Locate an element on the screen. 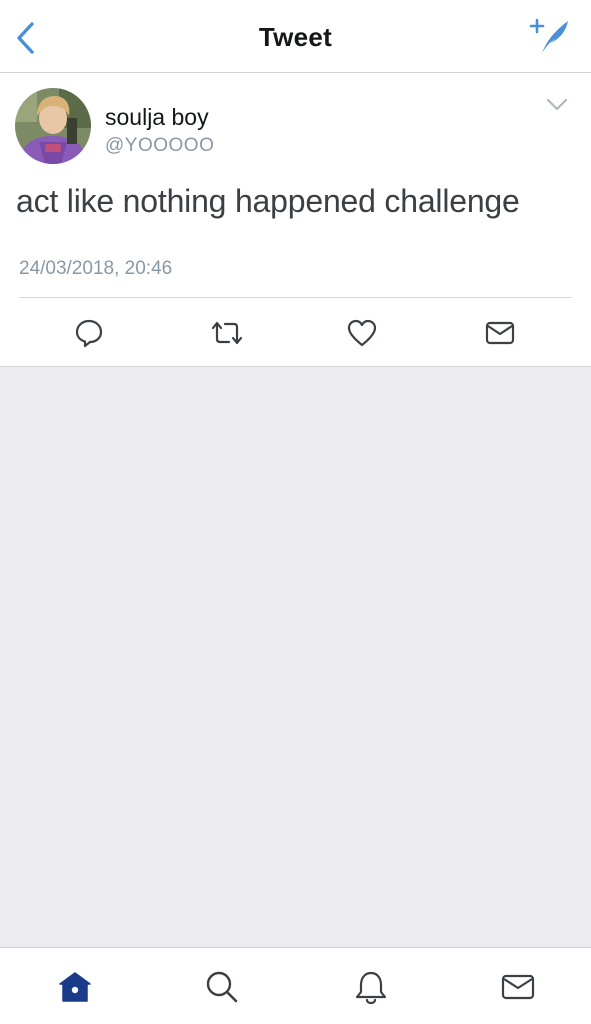  compose-tweet-button is located at coordinates (550, 37).